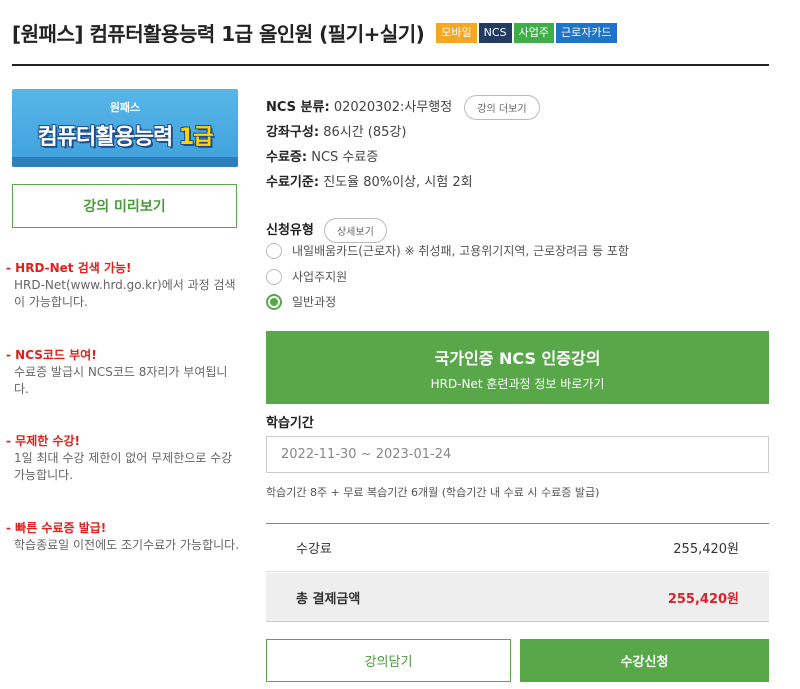 Image resolution: width=800 pixels, height=689 pixels. Describe the element at coordinates (69, 268) in the screenshot. I see `feature-head: - HRD-Net 검색 가능!` at that location.